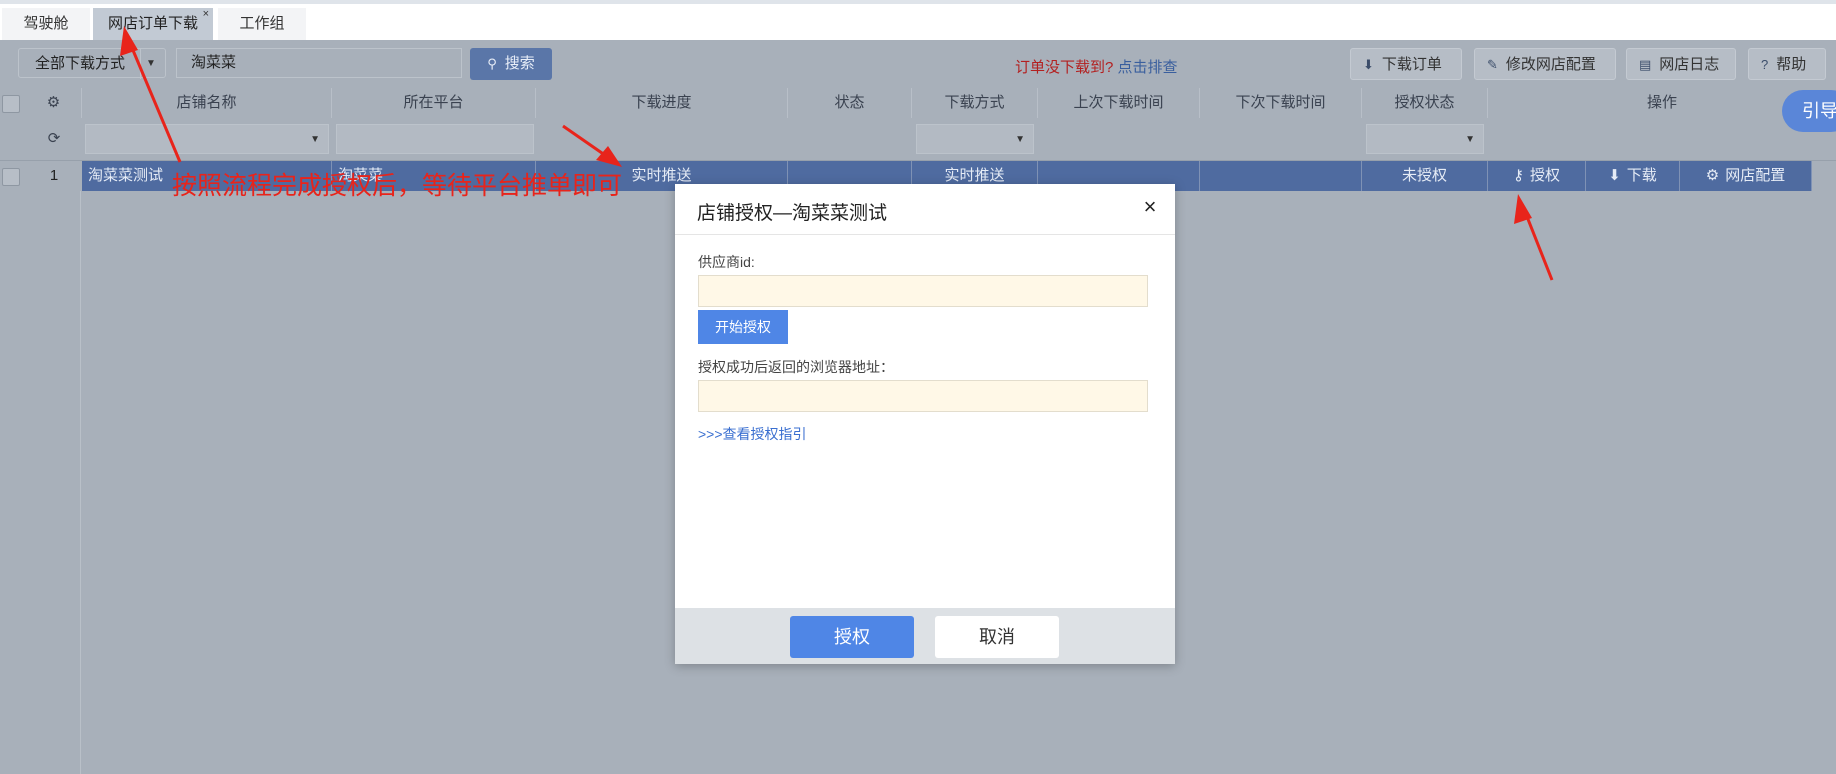 Image resolution: width=1836 pixels, height=774 pixels. What do you see at coordinates (1425, 139) in the screenshot?
I see `auth-status-filter: ▼` at bounding box center [1425, 139].